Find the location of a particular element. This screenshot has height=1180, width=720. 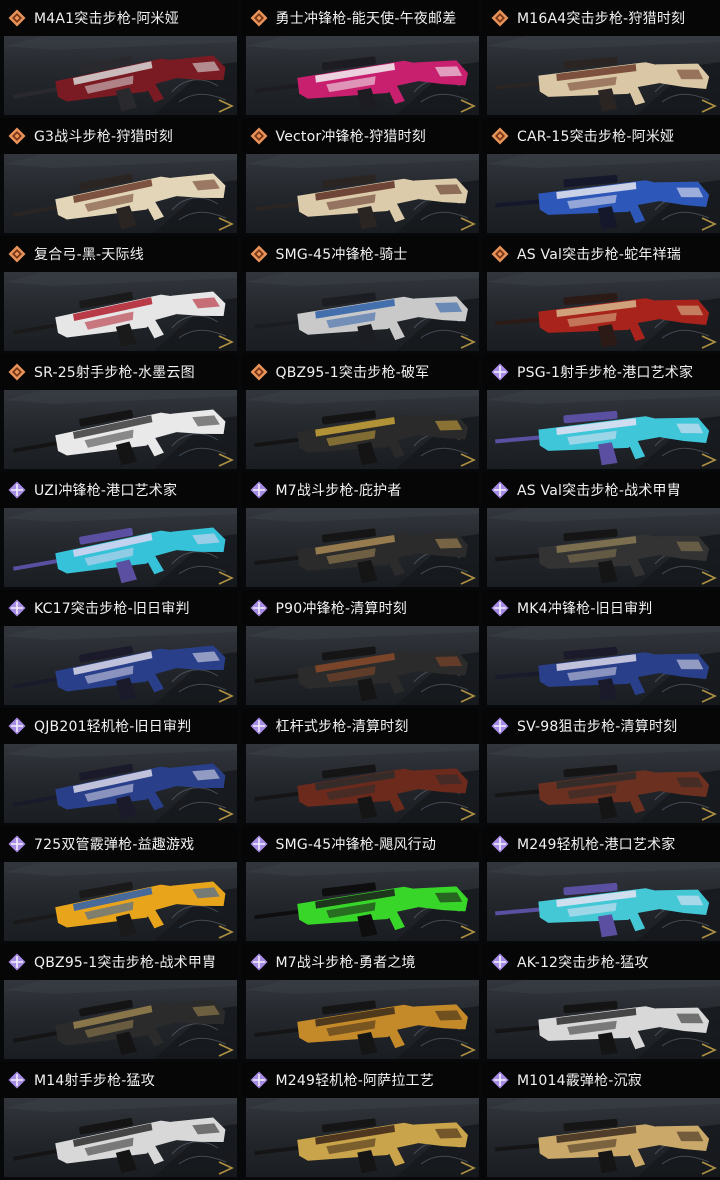

skin-card: P90冲锋枪-清算时刻 is located at coordinates (360, 649).